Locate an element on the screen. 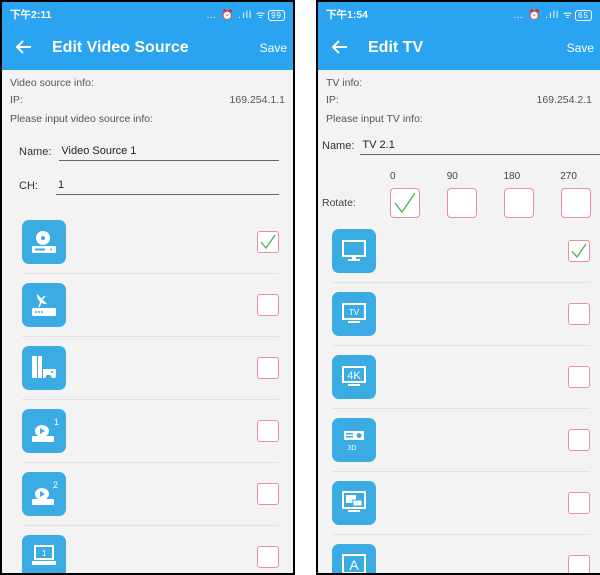 The height and width of the screenshot is (575, 600). game-console-icon is located at coordinates (44, 368).